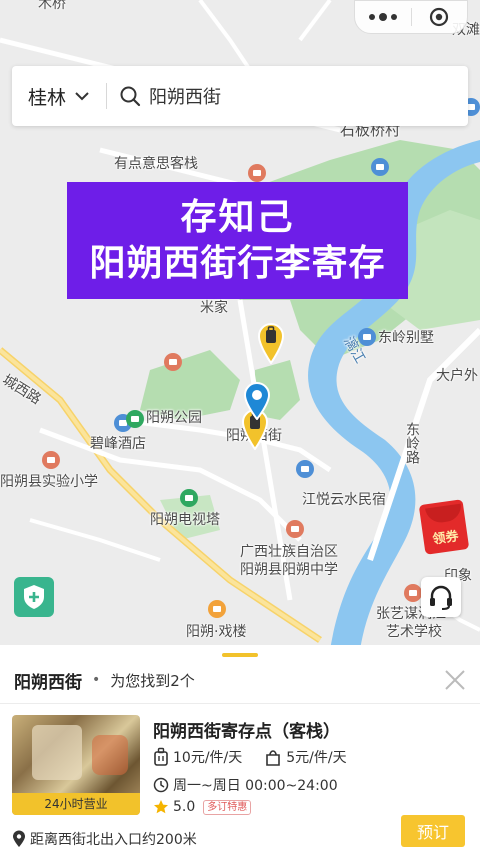 The height and width of the screenshot is (860, 480). Describe the element at coordinates (82, 96) in the screenshot. I see `chevron-down-icon` at that location.